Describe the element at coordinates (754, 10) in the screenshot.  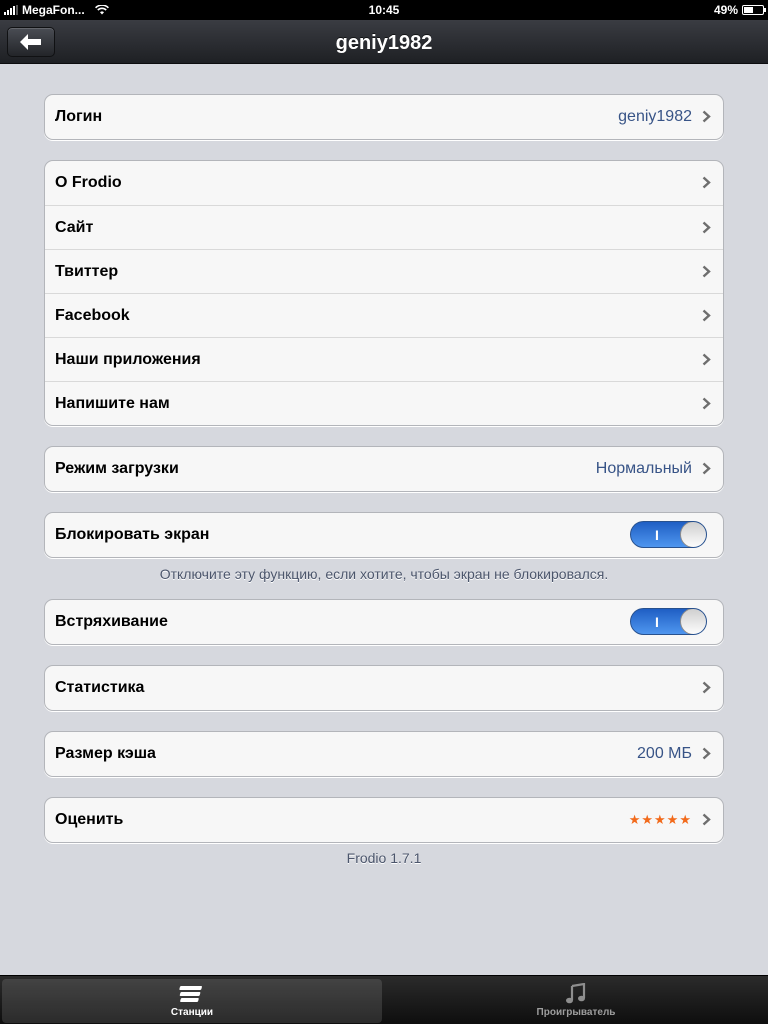
I see `battery-icon` at that location.